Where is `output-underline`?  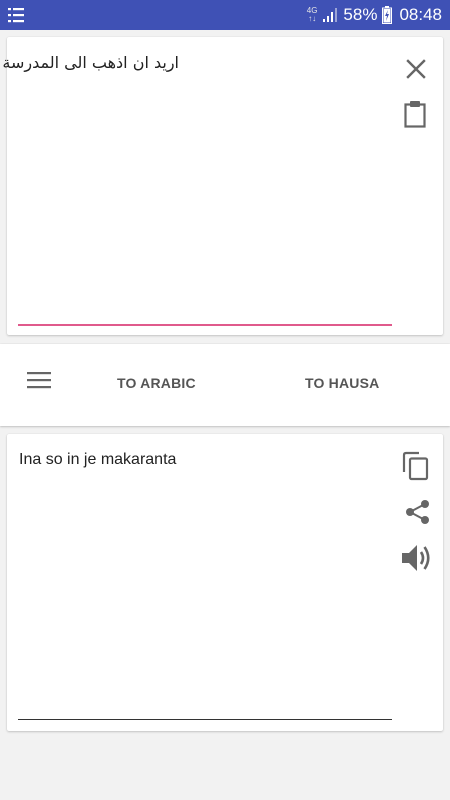
output-underline is located at coordinates (205, 719).